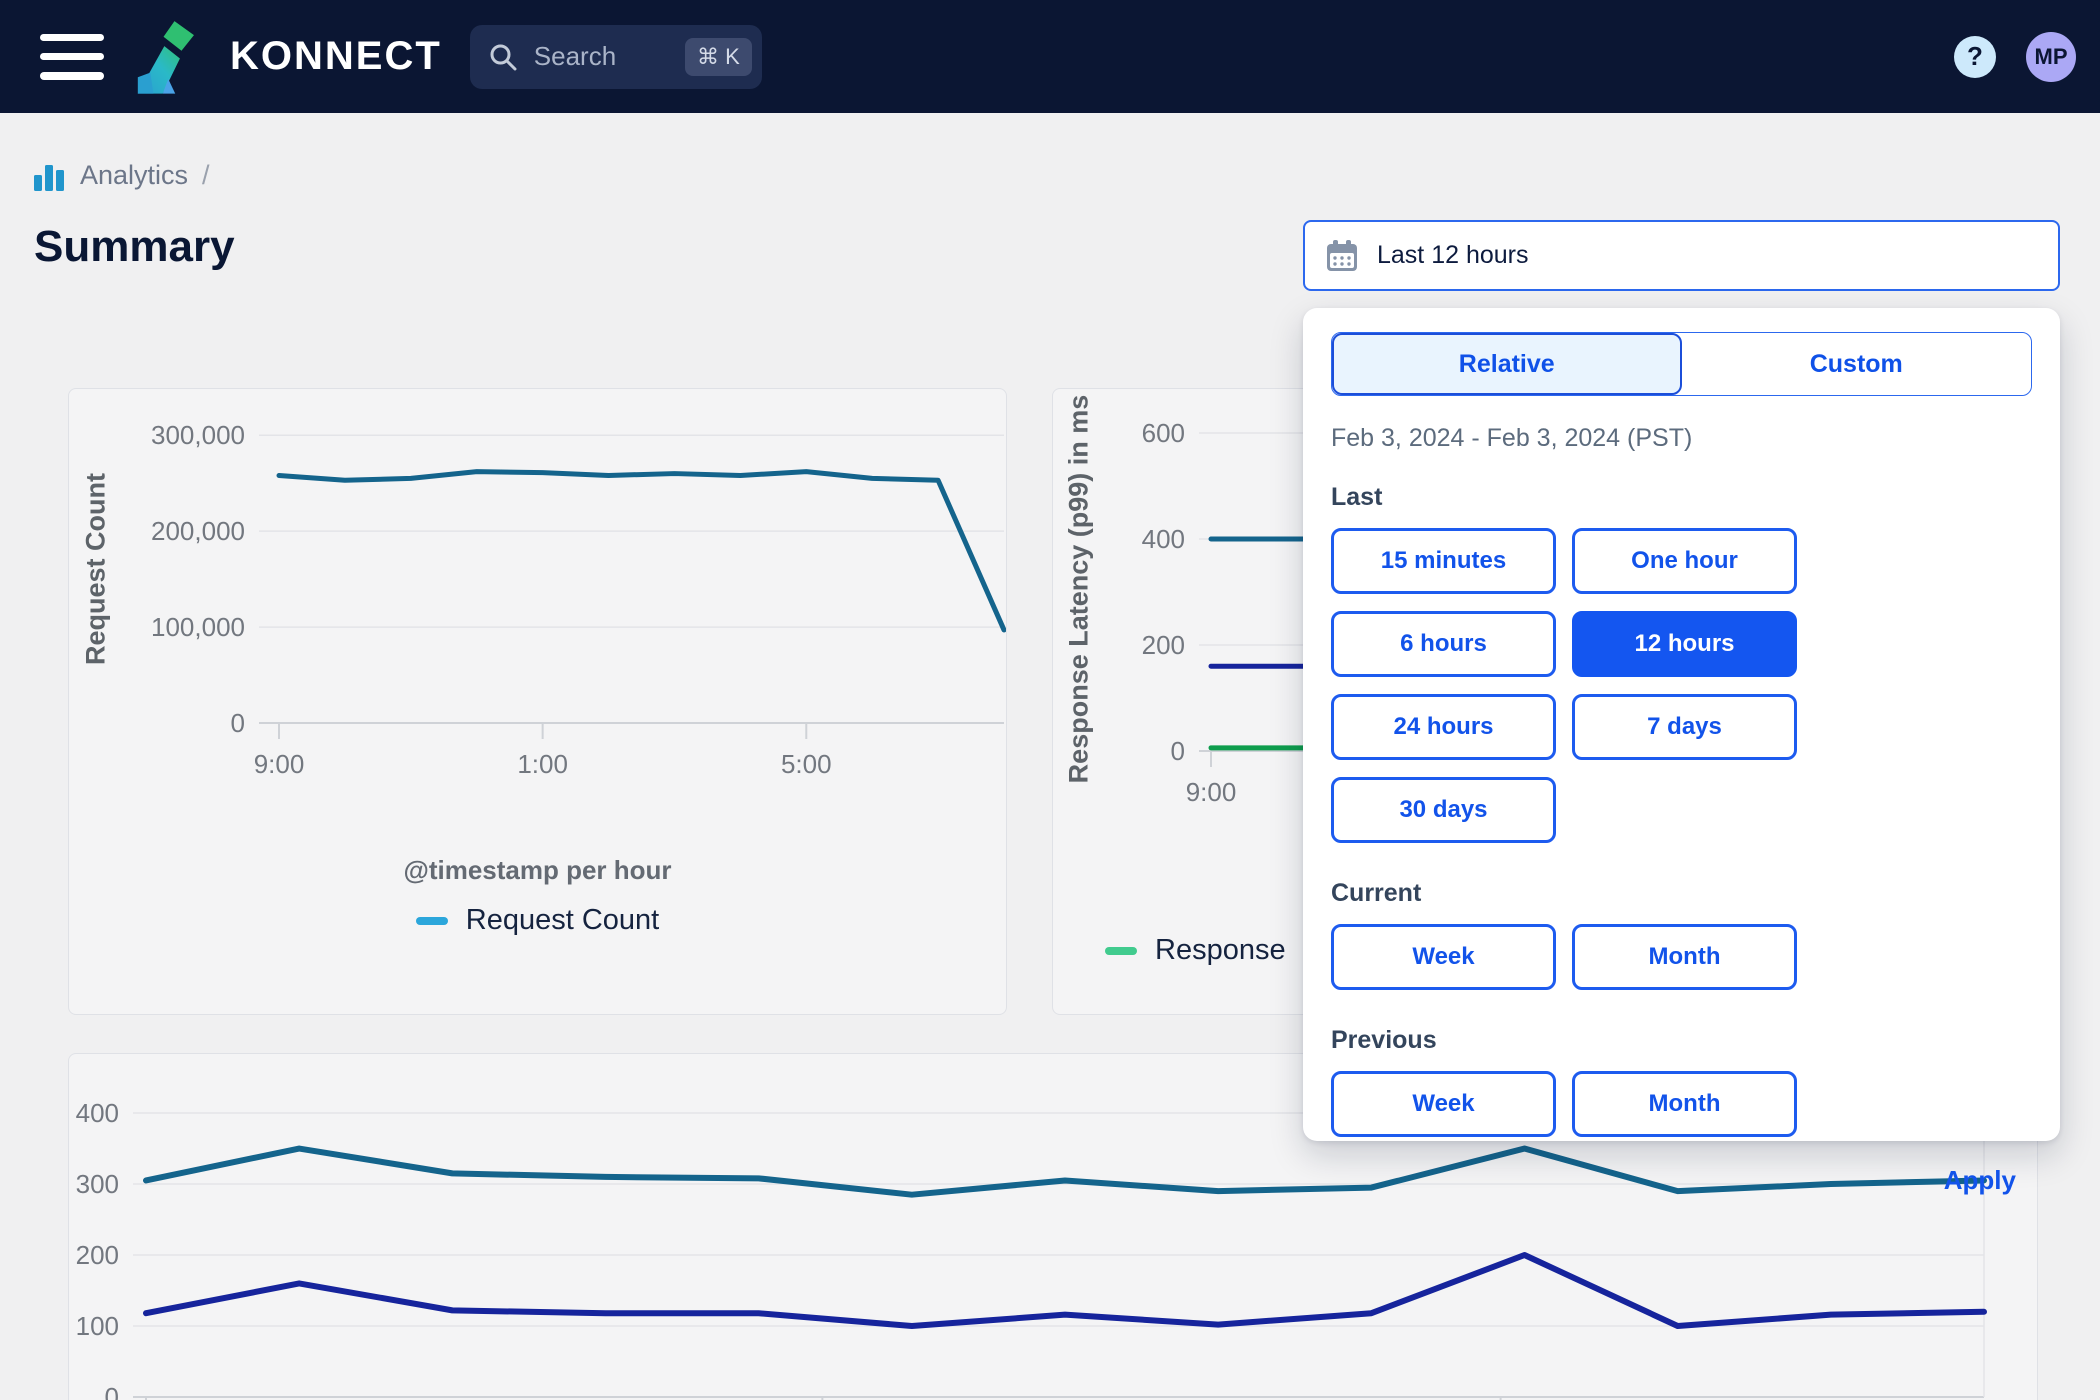 Image resolution: width=2100 pixels, height=1400 pixels. I want to click on option-6-hours: 6 hours, so click(1443, 644).